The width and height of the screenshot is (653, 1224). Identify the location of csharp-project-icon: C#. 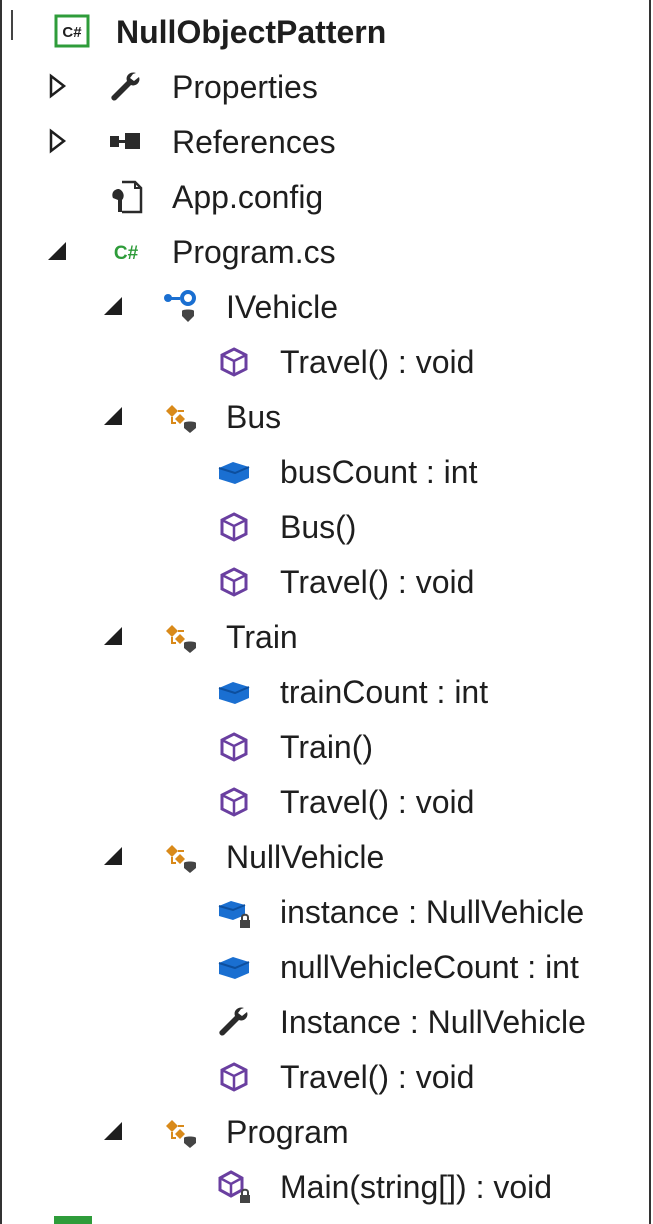
(72, 31).